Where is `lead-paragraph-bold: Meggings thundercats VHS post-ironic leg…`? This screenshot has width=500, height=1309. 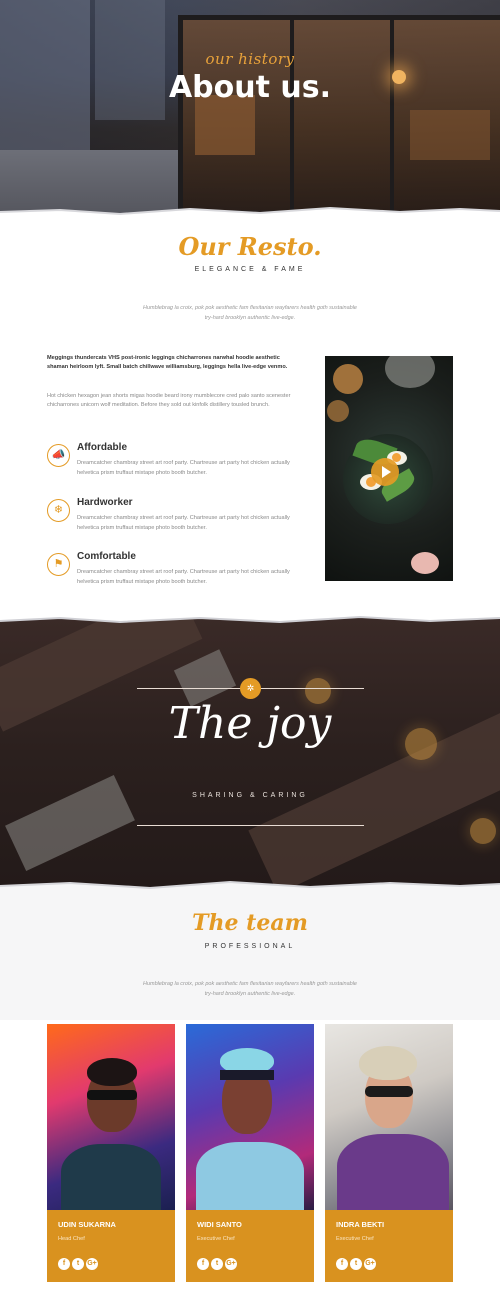 lead-paragraph-bold: Meggings thundercats VHS post-ironic leg… is located at coordinates (167, 362).